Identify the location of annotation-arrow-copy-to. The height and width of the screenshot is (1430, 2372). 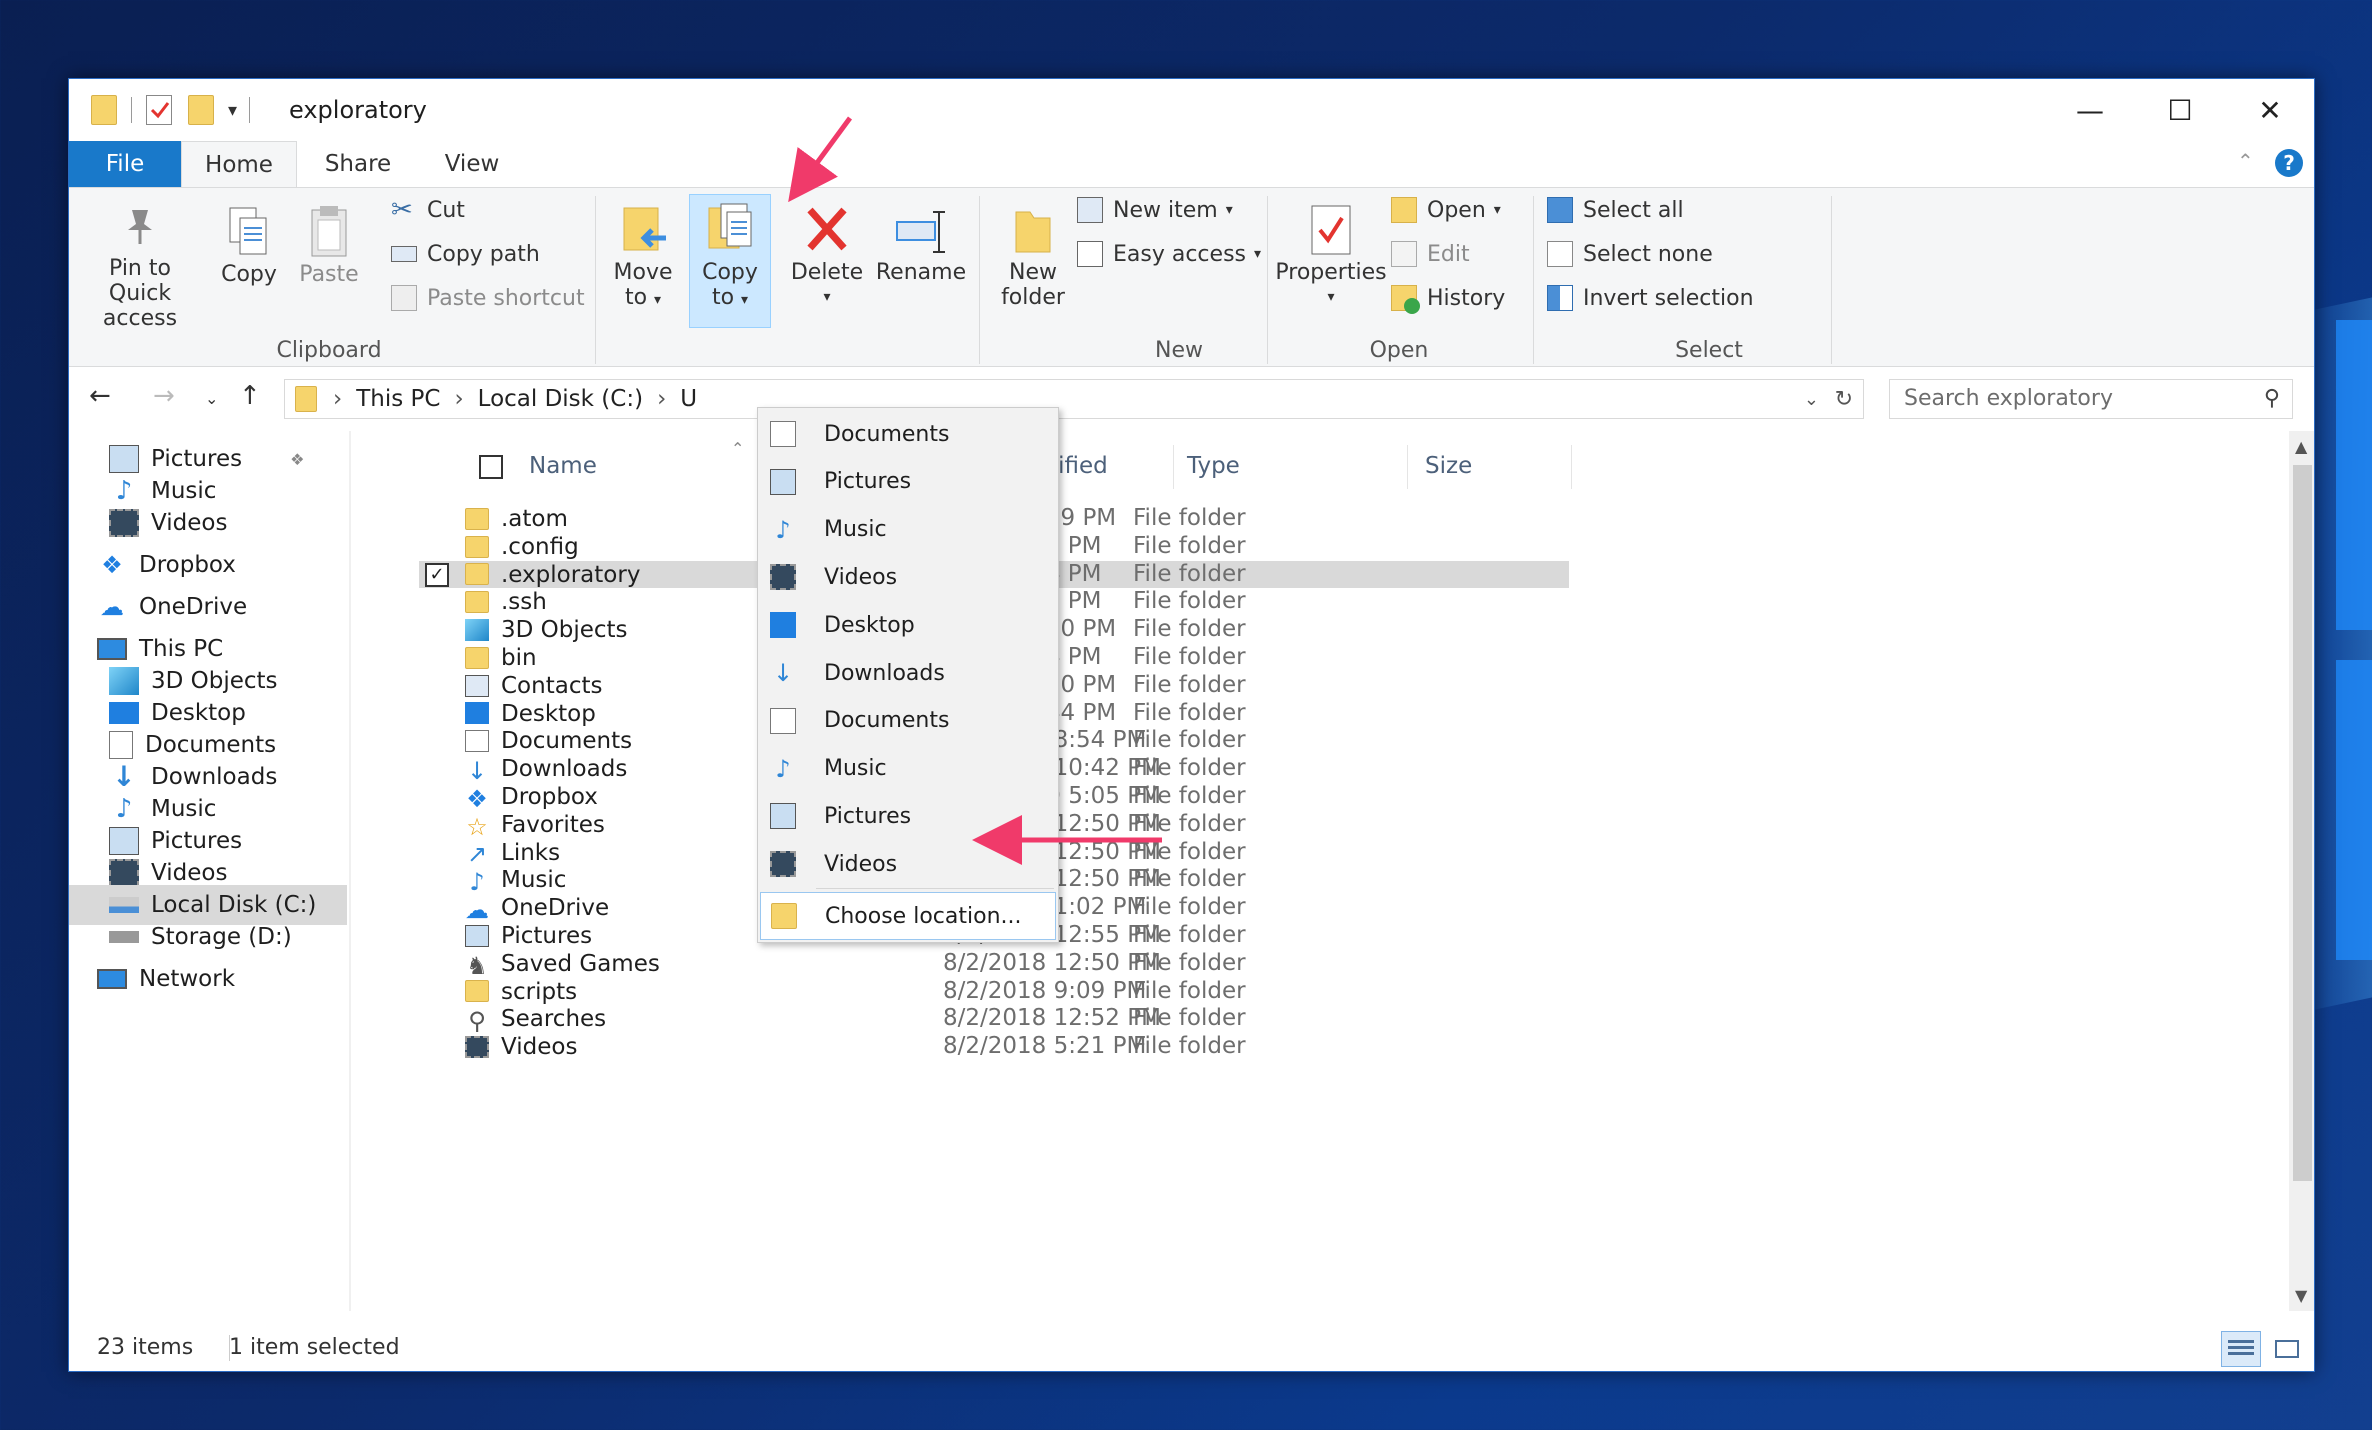
(820, 159).